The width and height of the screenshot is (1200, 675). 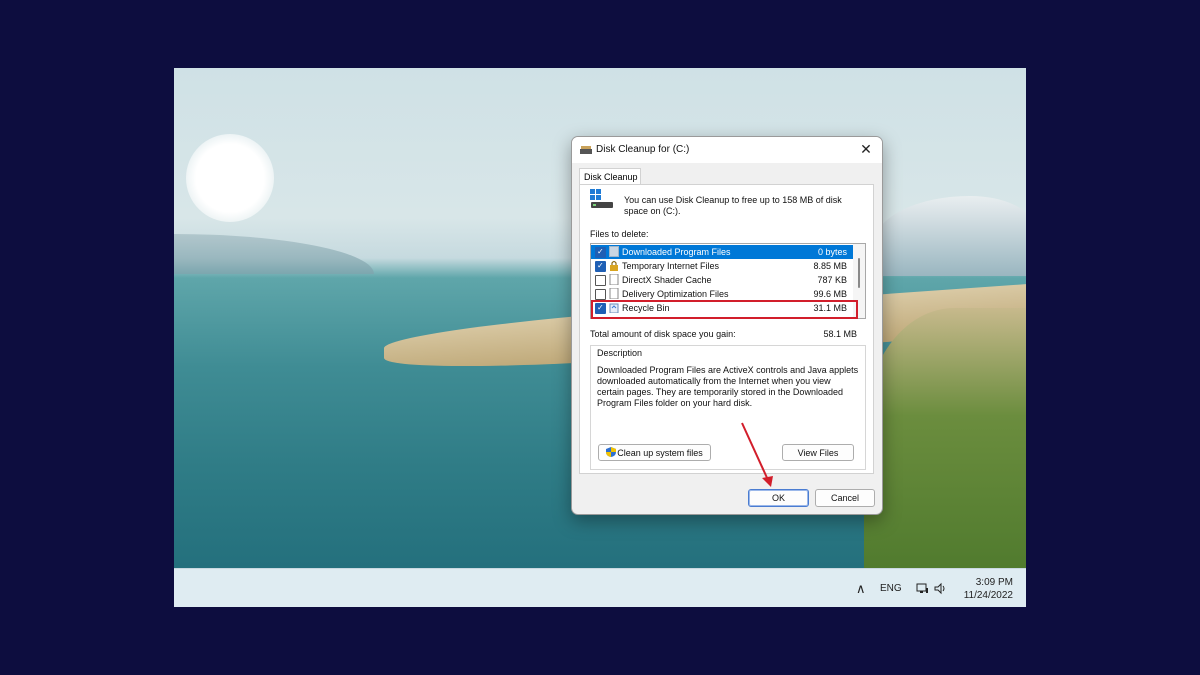 I want to click on ok-button: OK, so click(x=778, y=498).